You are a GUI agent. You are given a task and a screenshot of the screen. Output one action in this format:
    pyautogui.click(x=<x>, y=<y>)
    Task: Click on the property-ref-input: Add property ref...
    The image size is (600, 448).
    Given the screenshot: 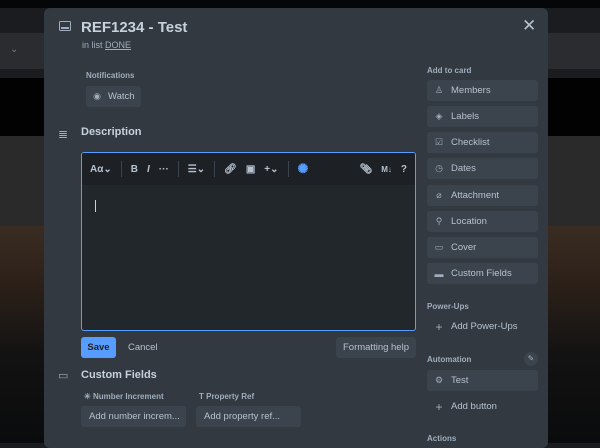 What is the action you would take?
    pyautogui.click(x=248, y=416)
    